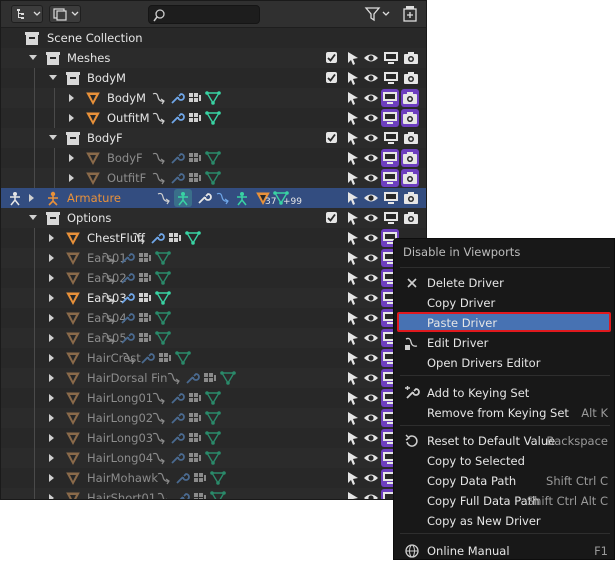 This screenshot has width=615, height=561. I want to click on menu-item: Copy Driver, so click(504, 303).